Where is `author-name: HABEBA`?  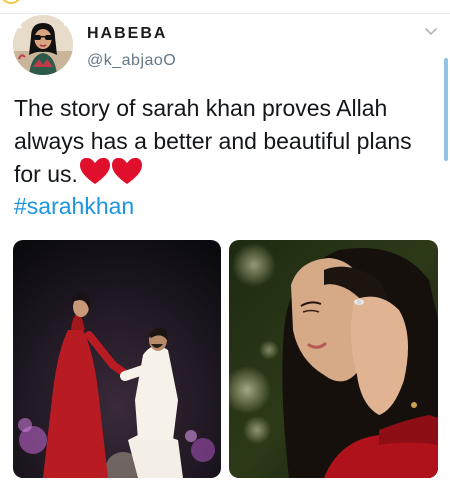
author-name: HABEBA is located at coordinates (127, 34).